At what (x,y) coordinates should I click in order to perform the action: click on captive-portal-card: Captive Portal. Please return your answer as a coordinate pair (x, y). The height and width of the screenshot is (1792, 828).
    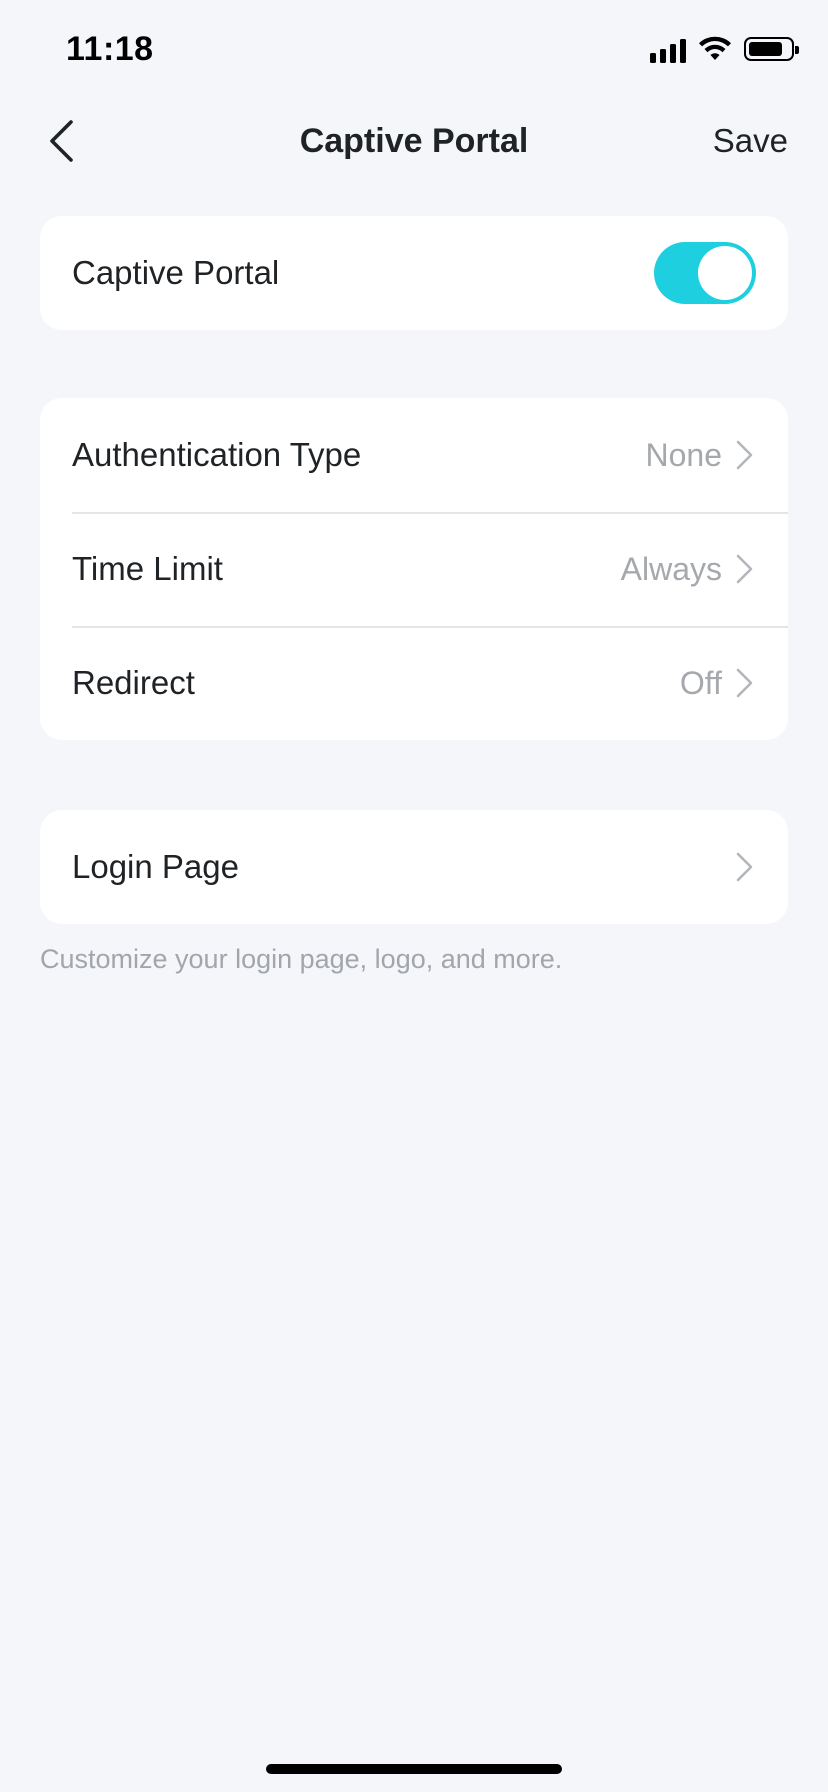
    Looking at the image, I should click on (414, 273).